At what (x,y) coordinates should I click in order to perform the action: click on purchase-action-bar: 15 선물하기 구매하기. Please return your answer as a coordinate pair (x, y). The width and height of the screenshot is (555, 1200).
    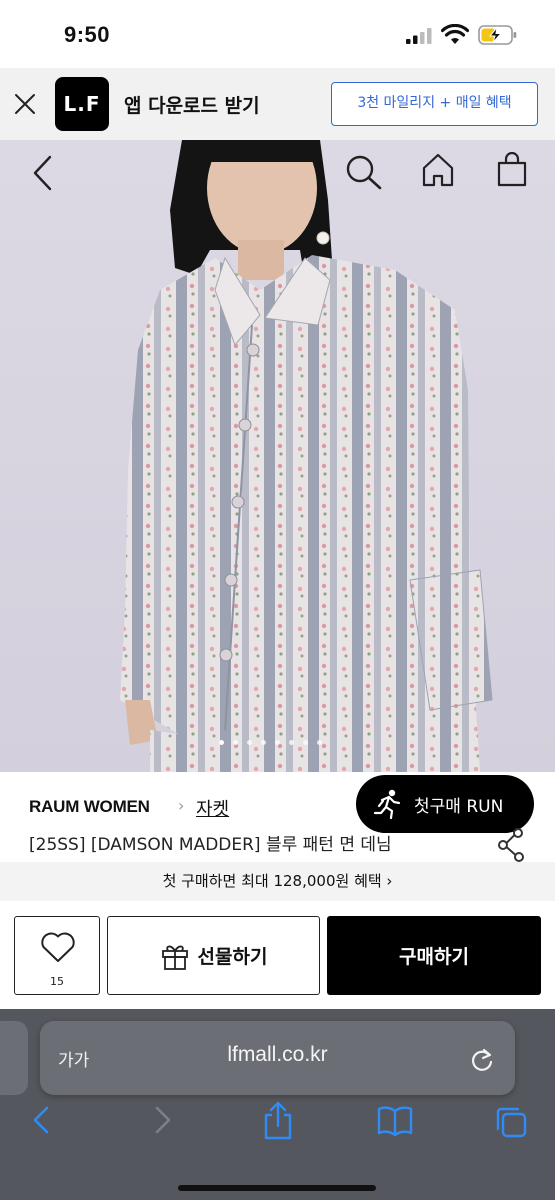
    Looking at the image, I should click on (277, 955).